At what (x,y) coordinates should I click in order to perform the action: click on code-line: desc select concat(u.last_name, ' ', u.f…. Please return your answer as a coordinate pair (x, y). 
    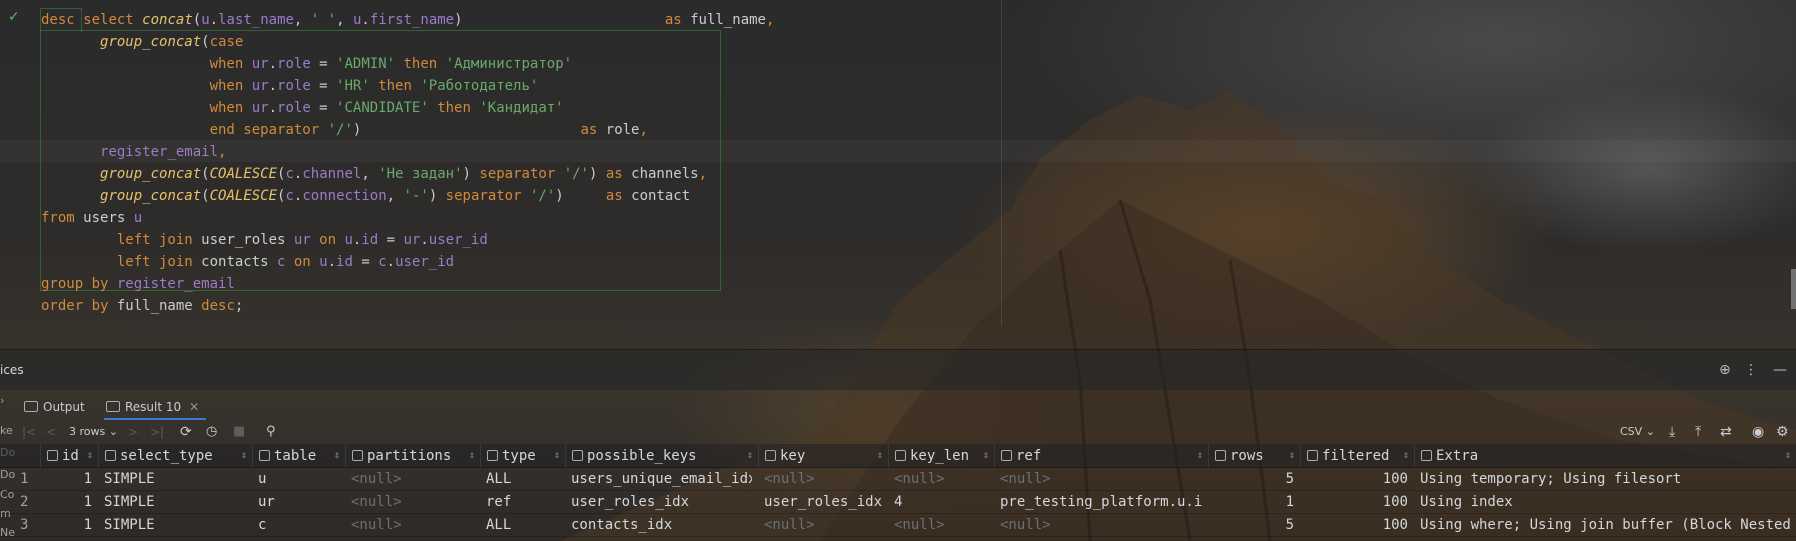
    Looking at the image, I should click on (407, 20).